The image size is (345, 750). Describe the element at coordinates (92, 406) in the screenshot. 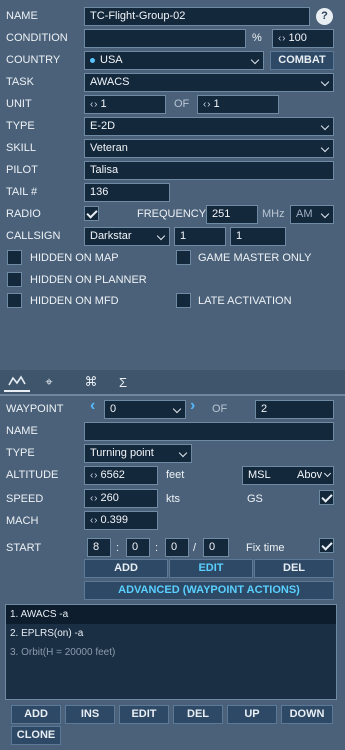

I see `prev-waypoint-icon: ‹` at that location.